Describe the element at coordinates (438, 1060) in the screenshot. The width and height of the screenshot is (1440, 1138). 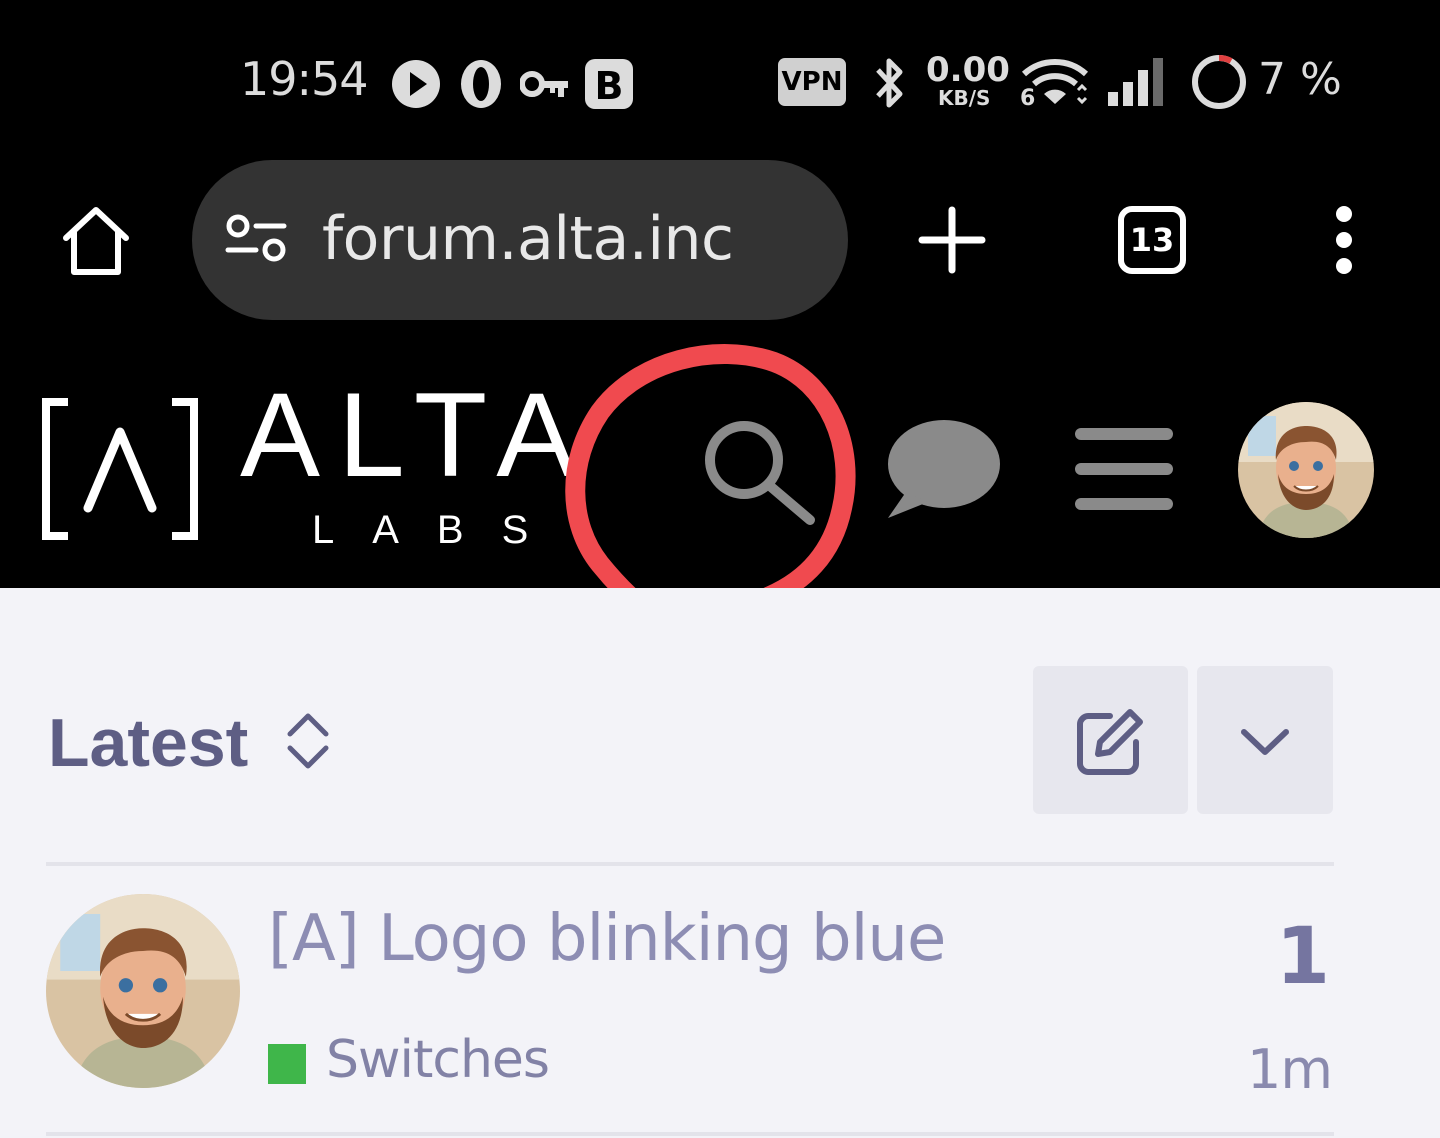
I see `category-badge: Switches` at that location.